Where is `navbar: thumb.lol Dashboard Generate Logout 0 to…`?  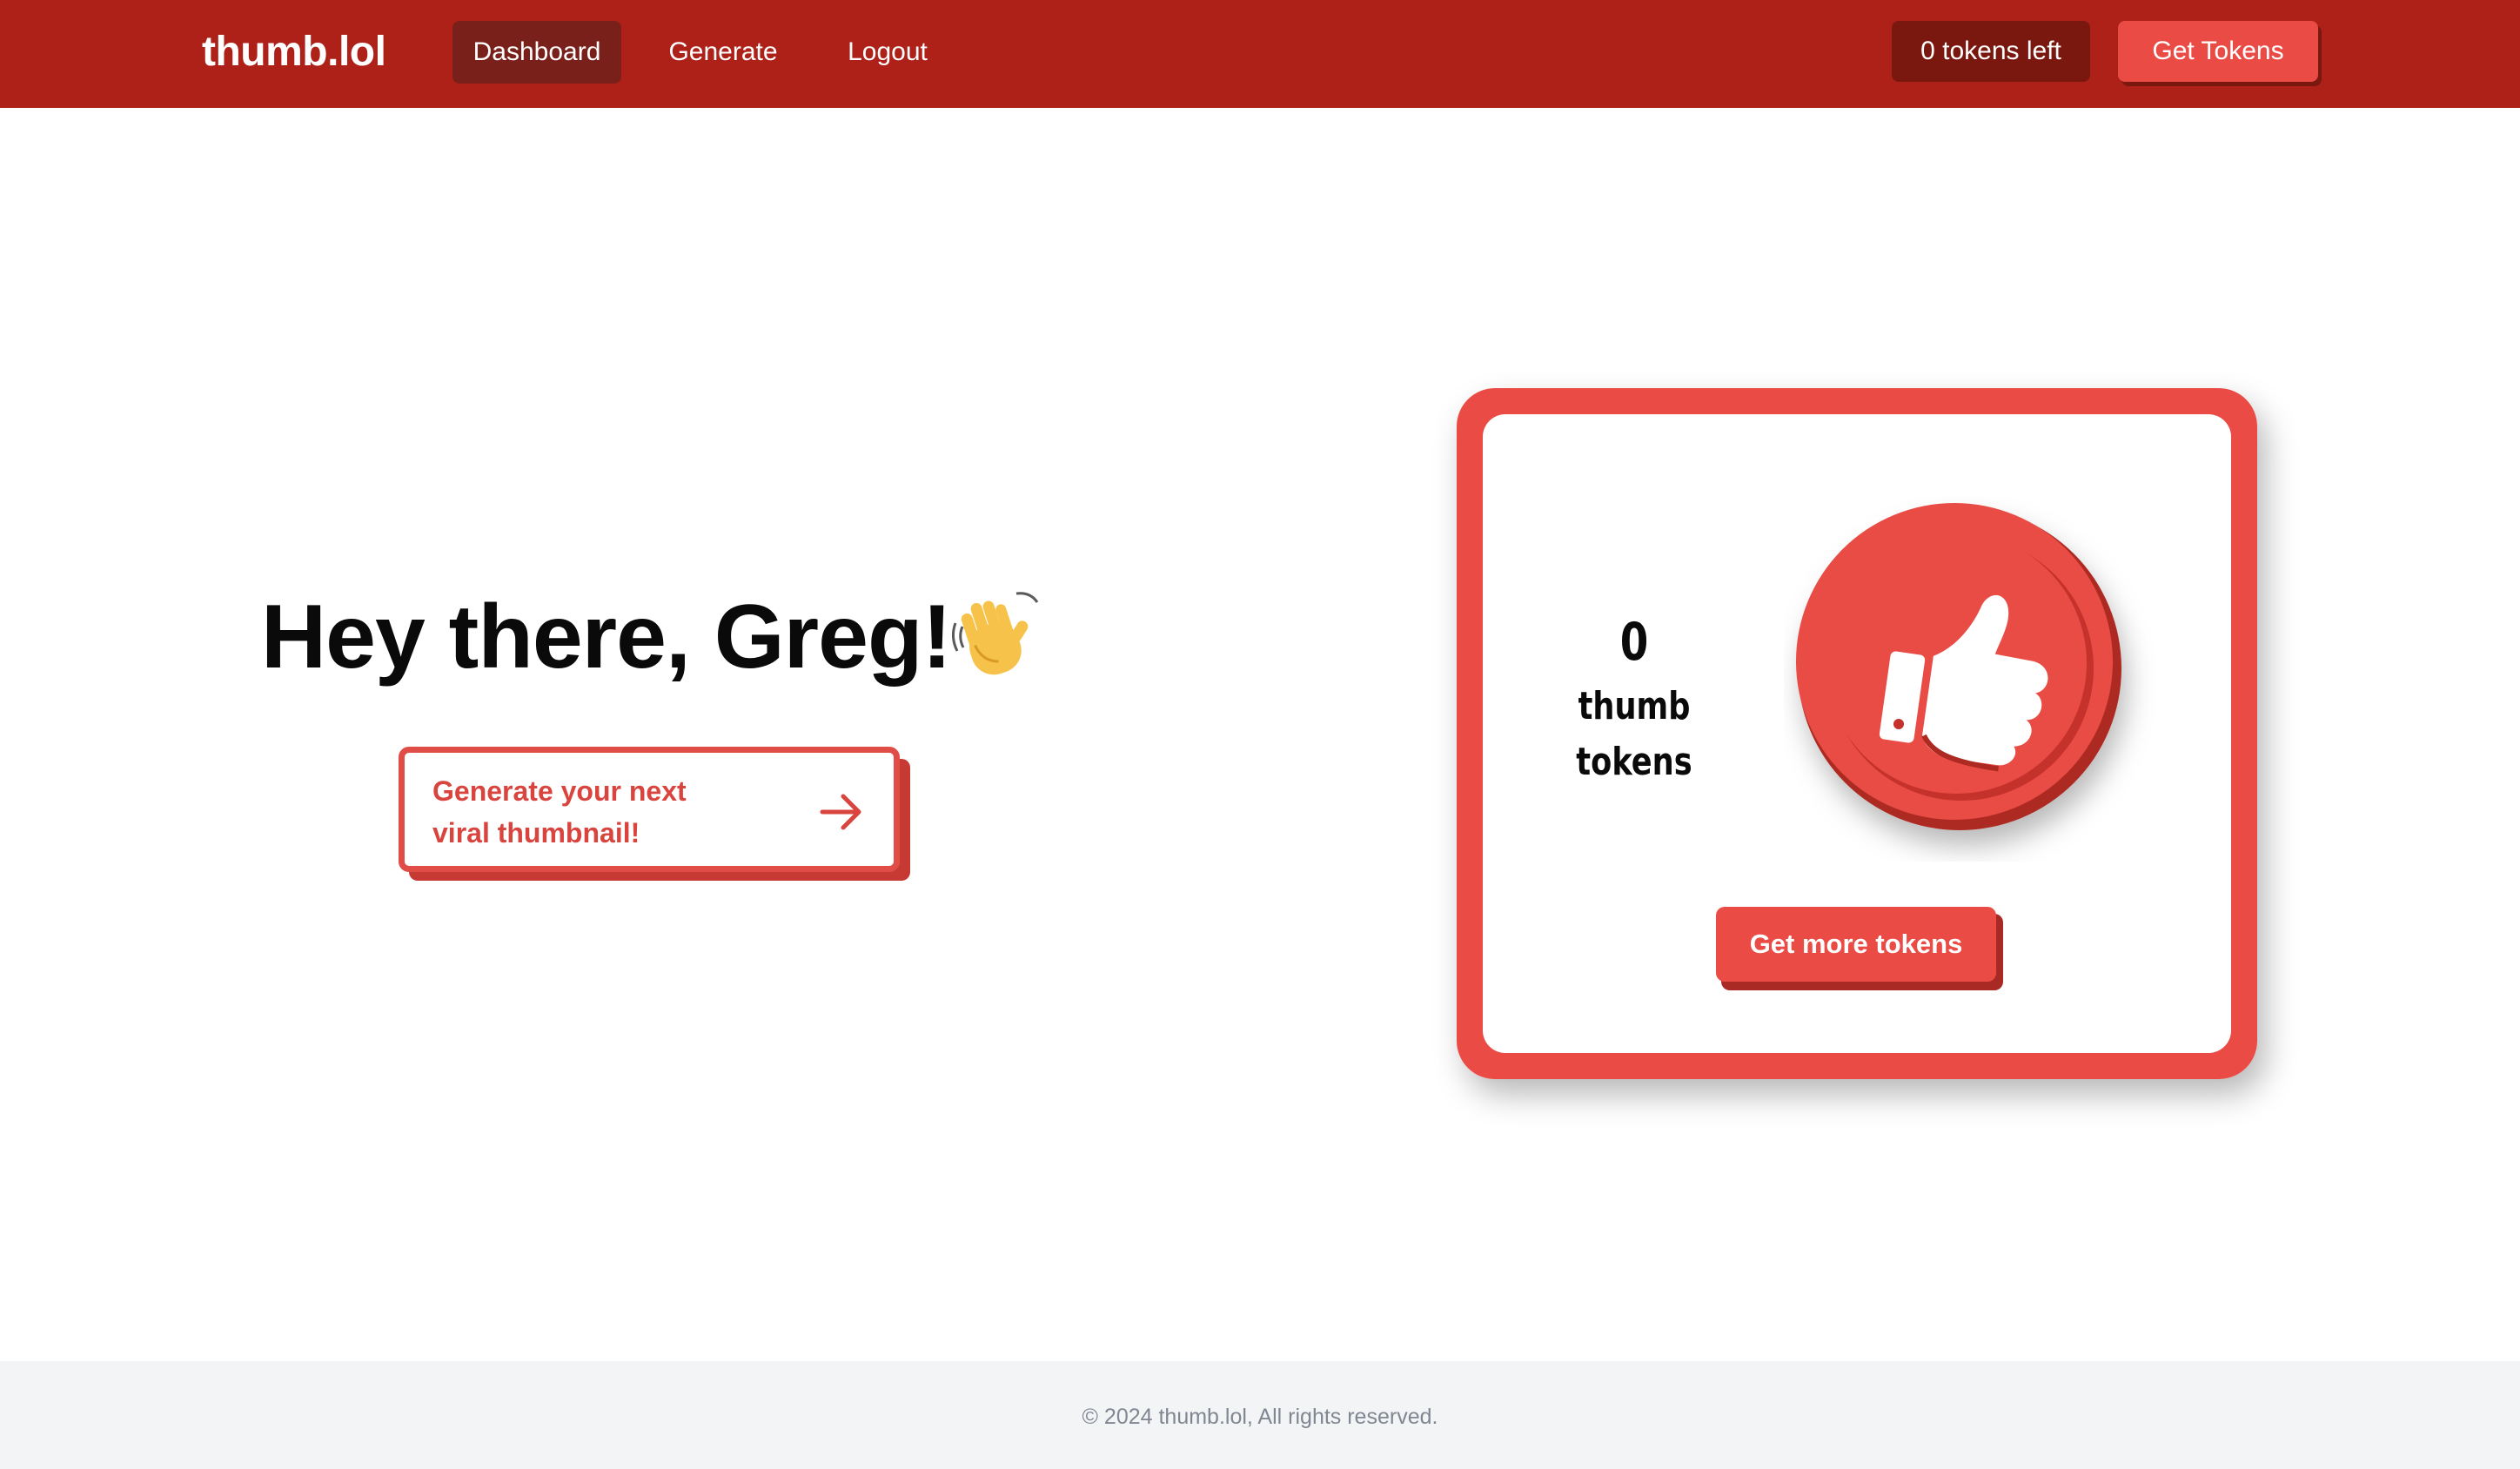
navbar: thumb.lol Dashboard Generate Logout 0 to… is located at coordinates (1260, 54).